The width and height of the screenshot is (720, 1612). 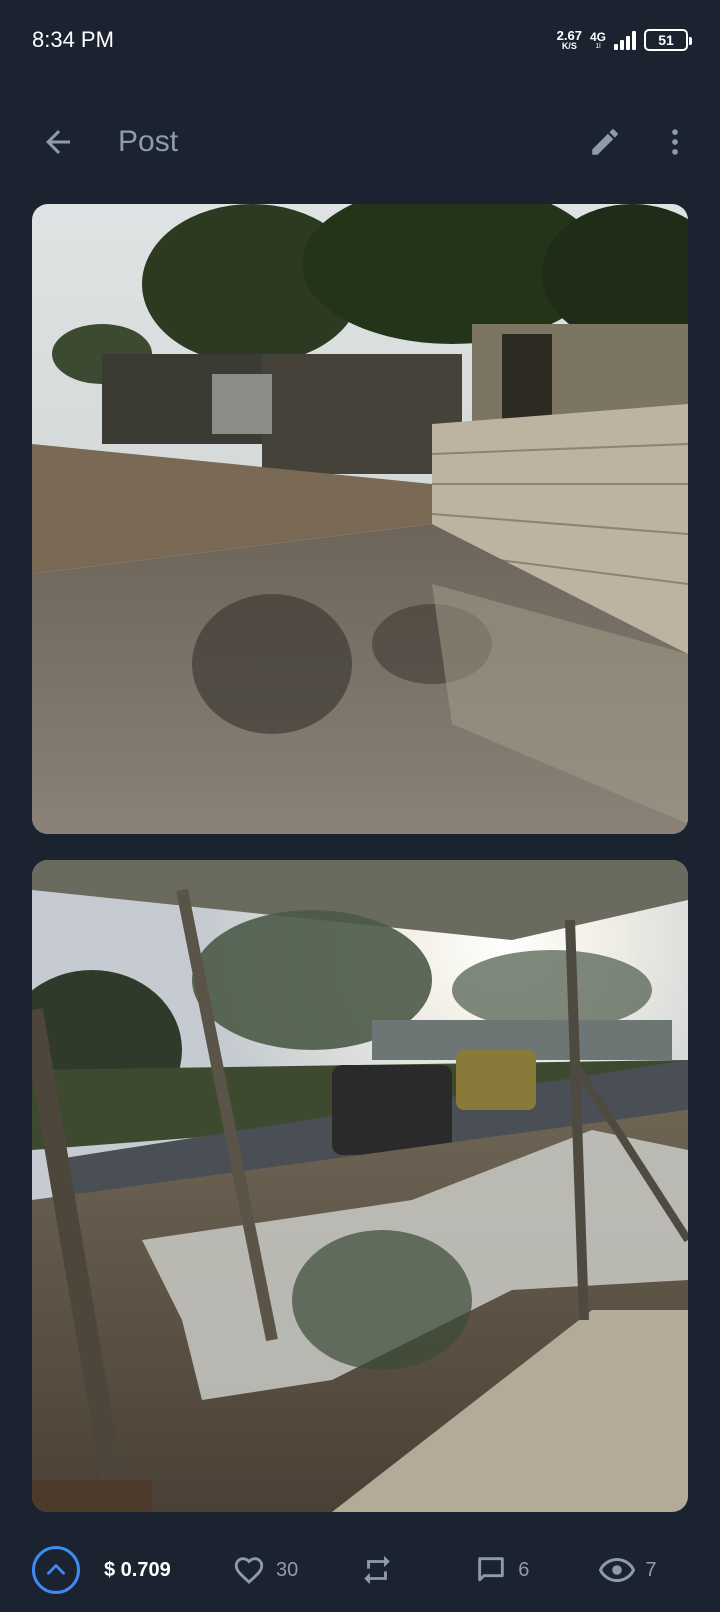 I want to click on network-type-value: 4G, so click(x=597, y=36).